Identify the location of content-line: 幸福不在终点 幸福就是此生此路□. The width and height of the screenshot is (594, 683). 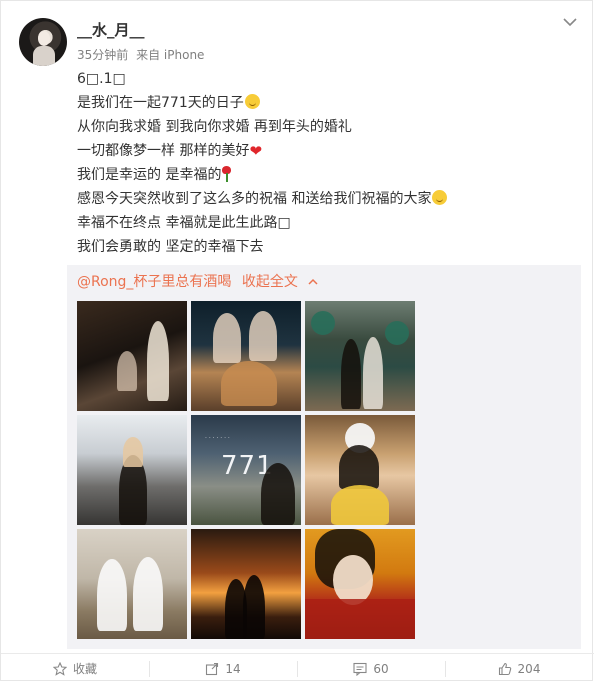
(184, 223).